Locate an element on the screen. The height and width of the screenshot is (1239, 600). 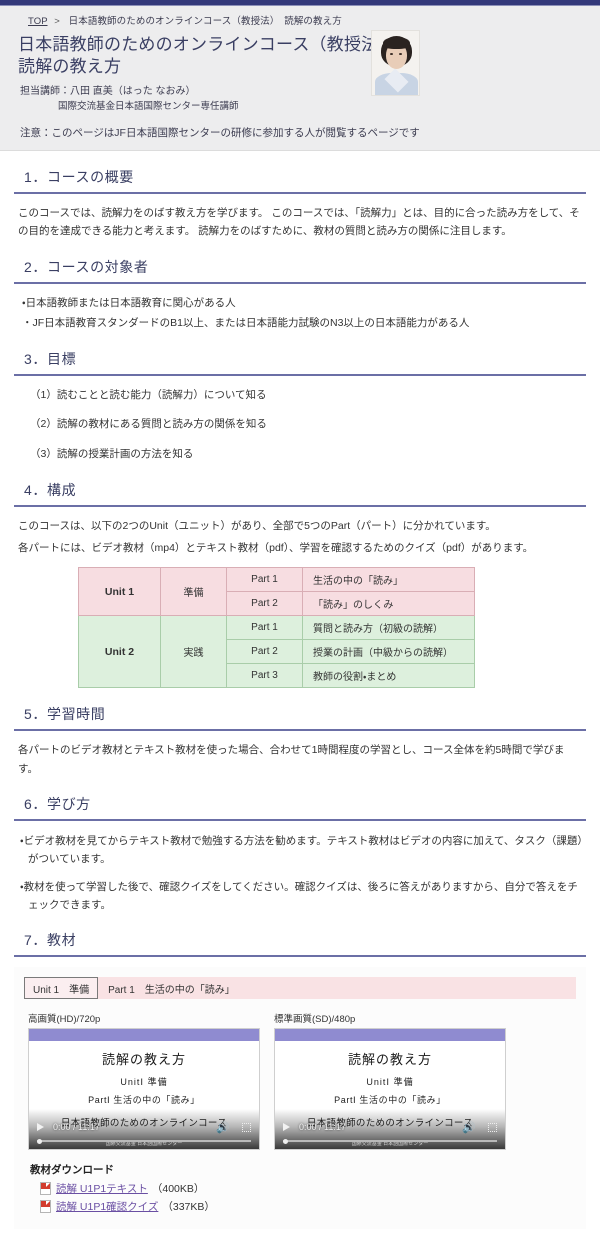
section-2-bullet-1: ・日本語教師または日本語教育に関心がある人 is located at coordinates (129, 302).